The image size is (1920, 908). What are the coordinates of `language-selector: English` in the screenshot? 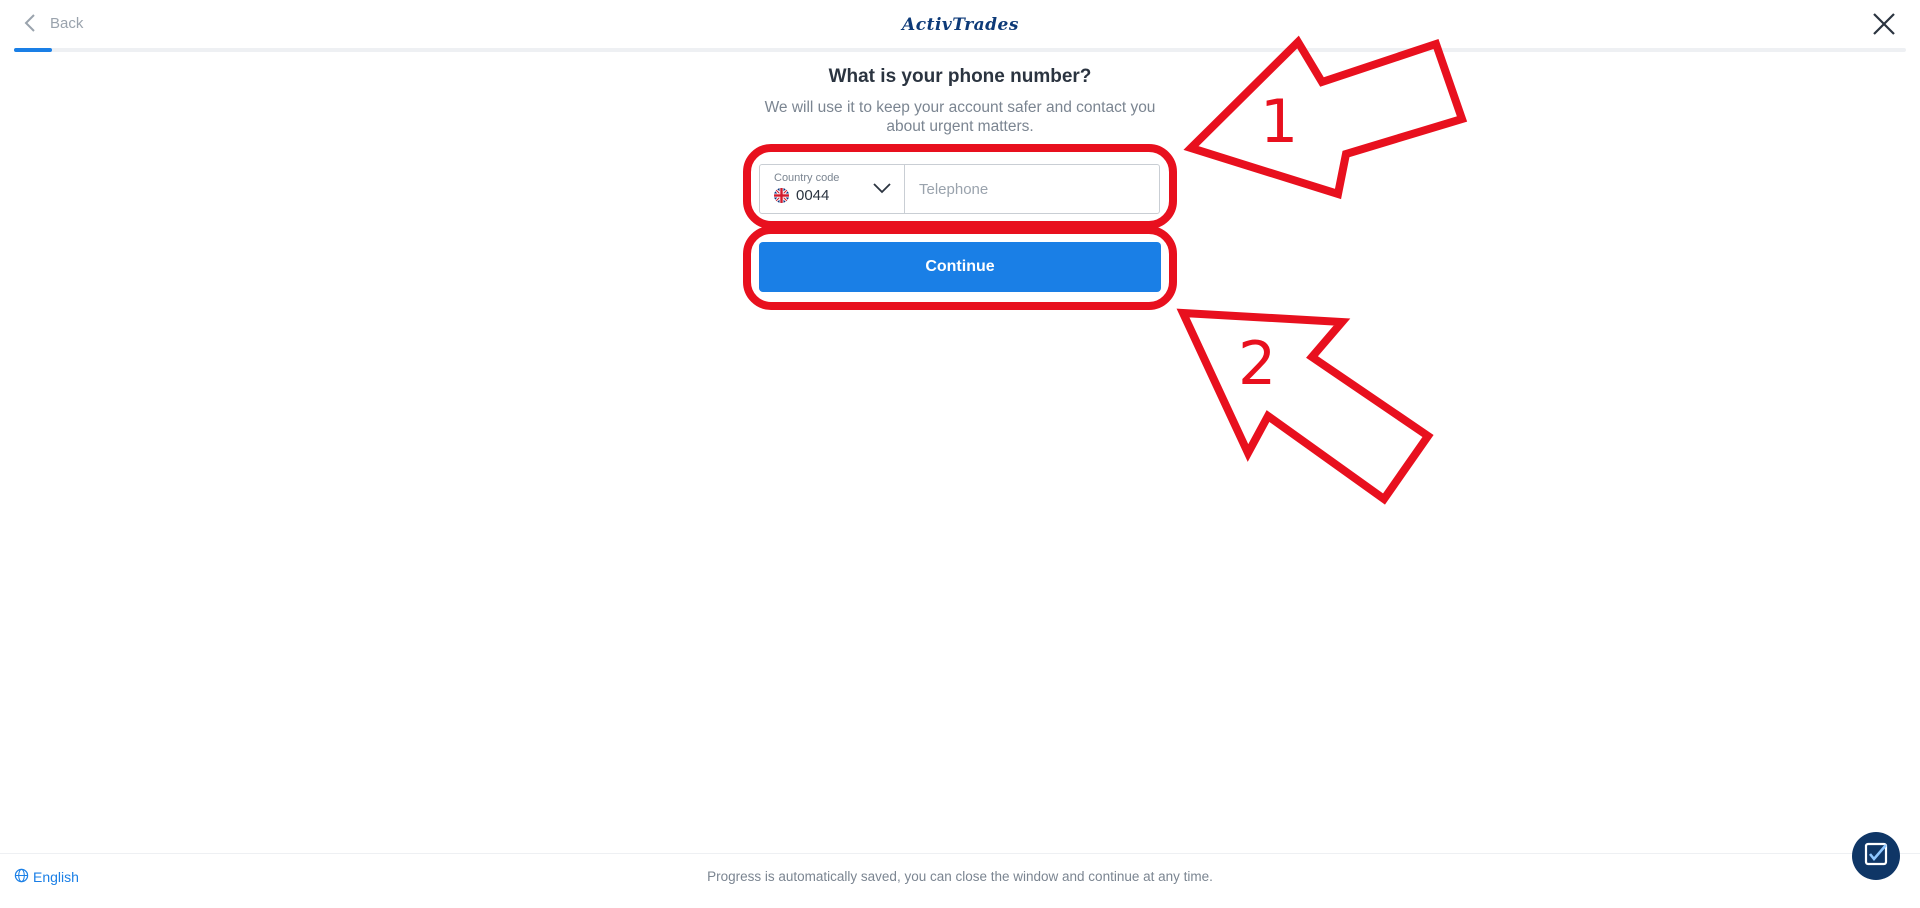 It's located at (46, 877).